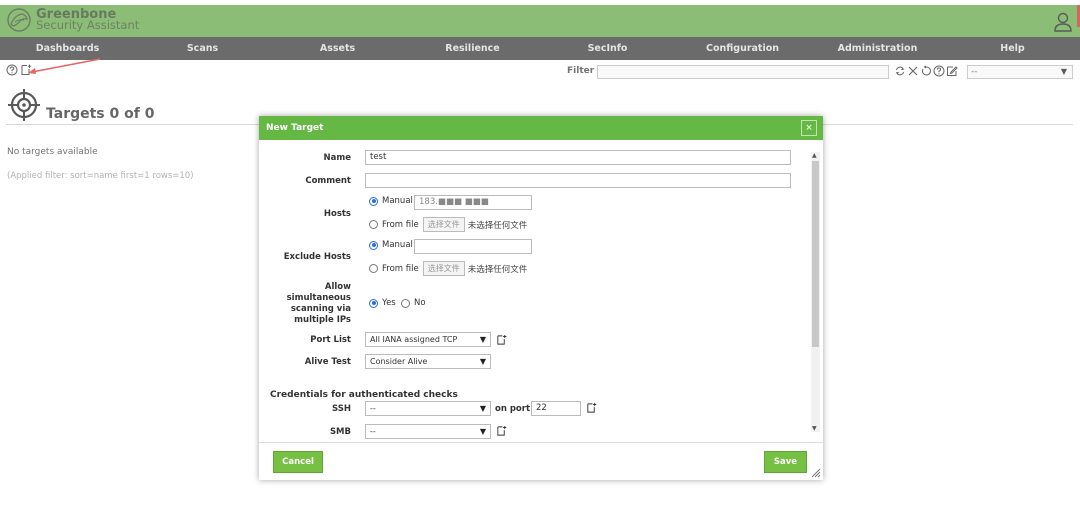 The width and height of the screenshot is (1080, 515). I want to click on exclude-file-option: From file 选择文件 未选择任何文件, so click(448, 268).